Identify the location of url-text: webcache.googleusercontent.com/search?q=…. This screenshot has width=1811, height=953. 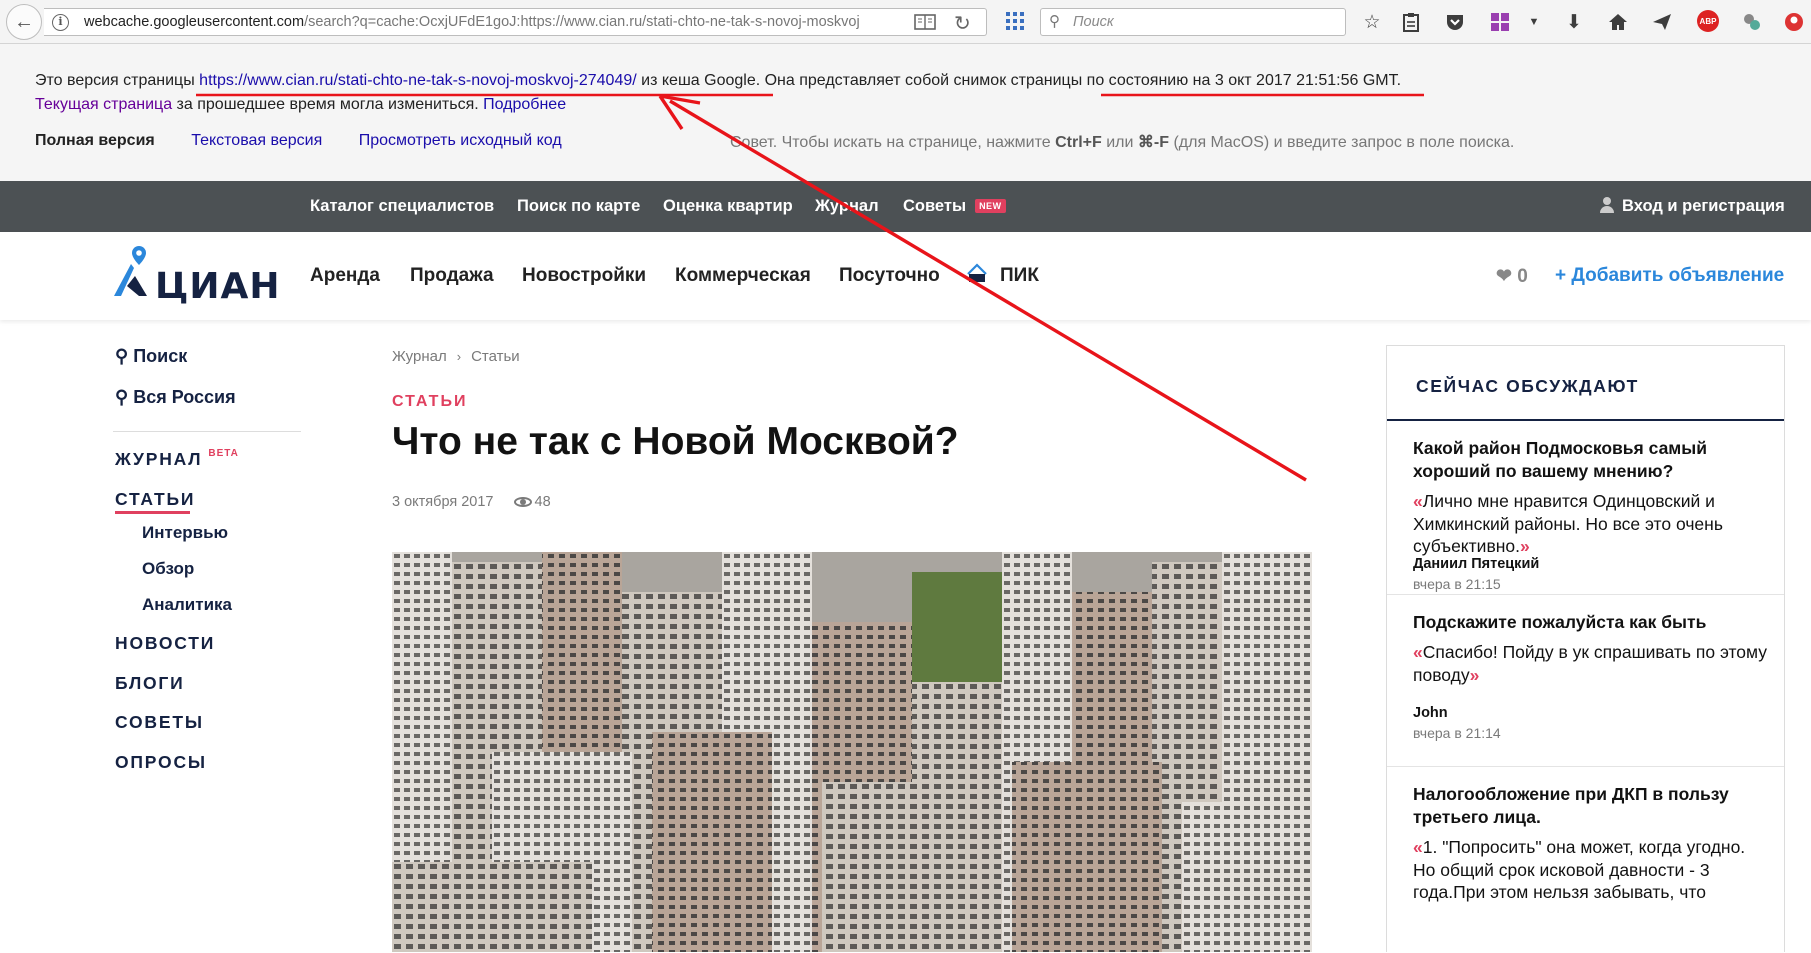
(504, 22).